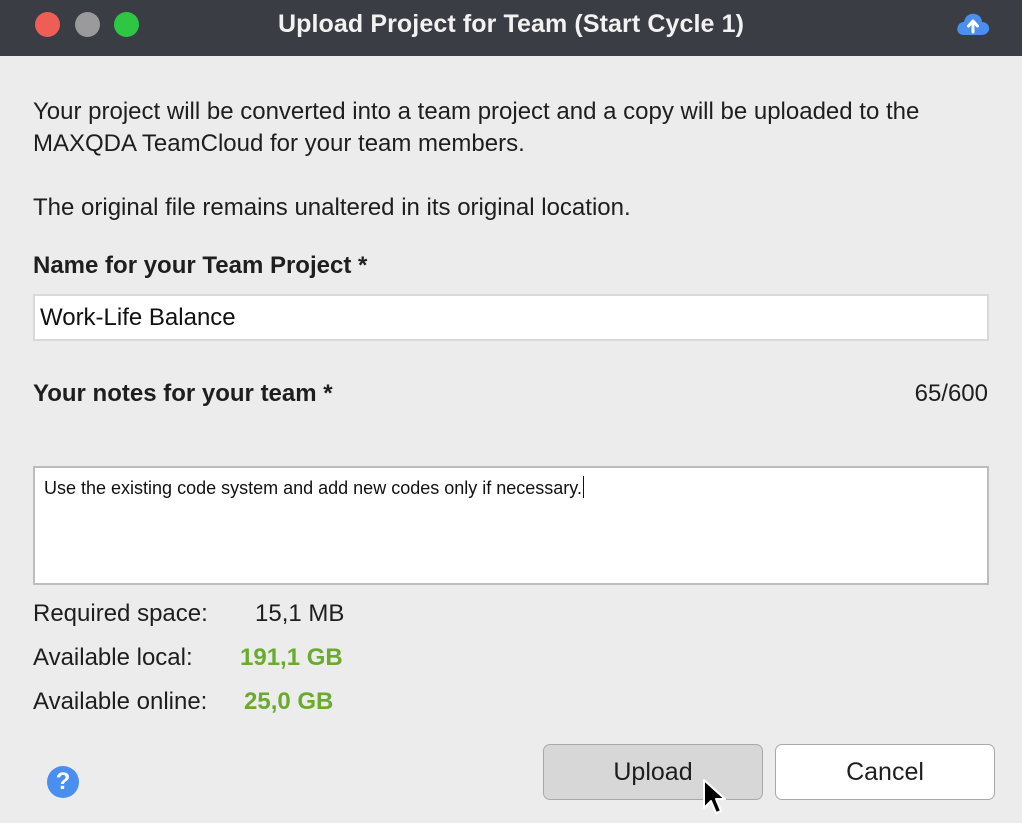  I want to click on available-online-value: 25,0 GB, so click(289, 701).